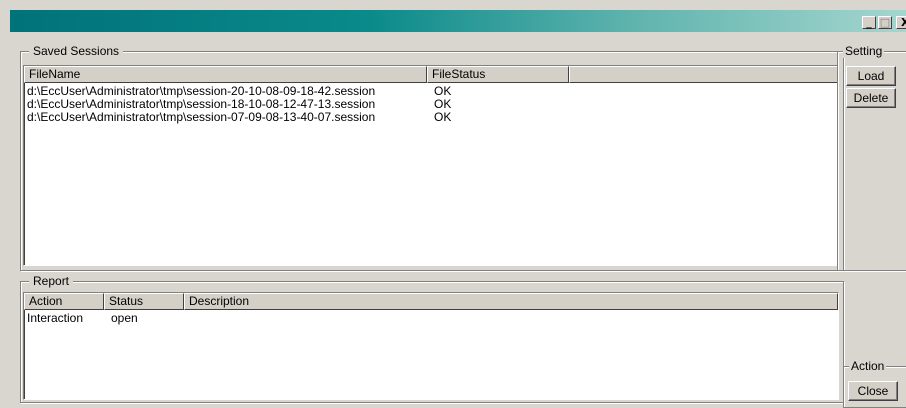  Describe the element at coordinates (885, 22) in the screenshot. I see `maximize-button: □` at that location.